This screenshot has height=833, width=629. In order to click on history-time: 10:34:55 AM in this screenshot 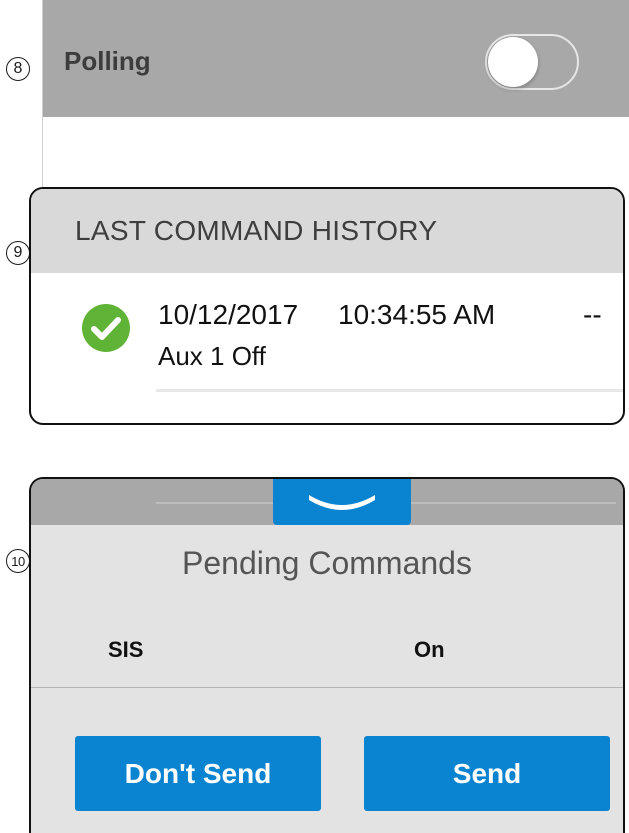, I will do `click(417, 314)`.